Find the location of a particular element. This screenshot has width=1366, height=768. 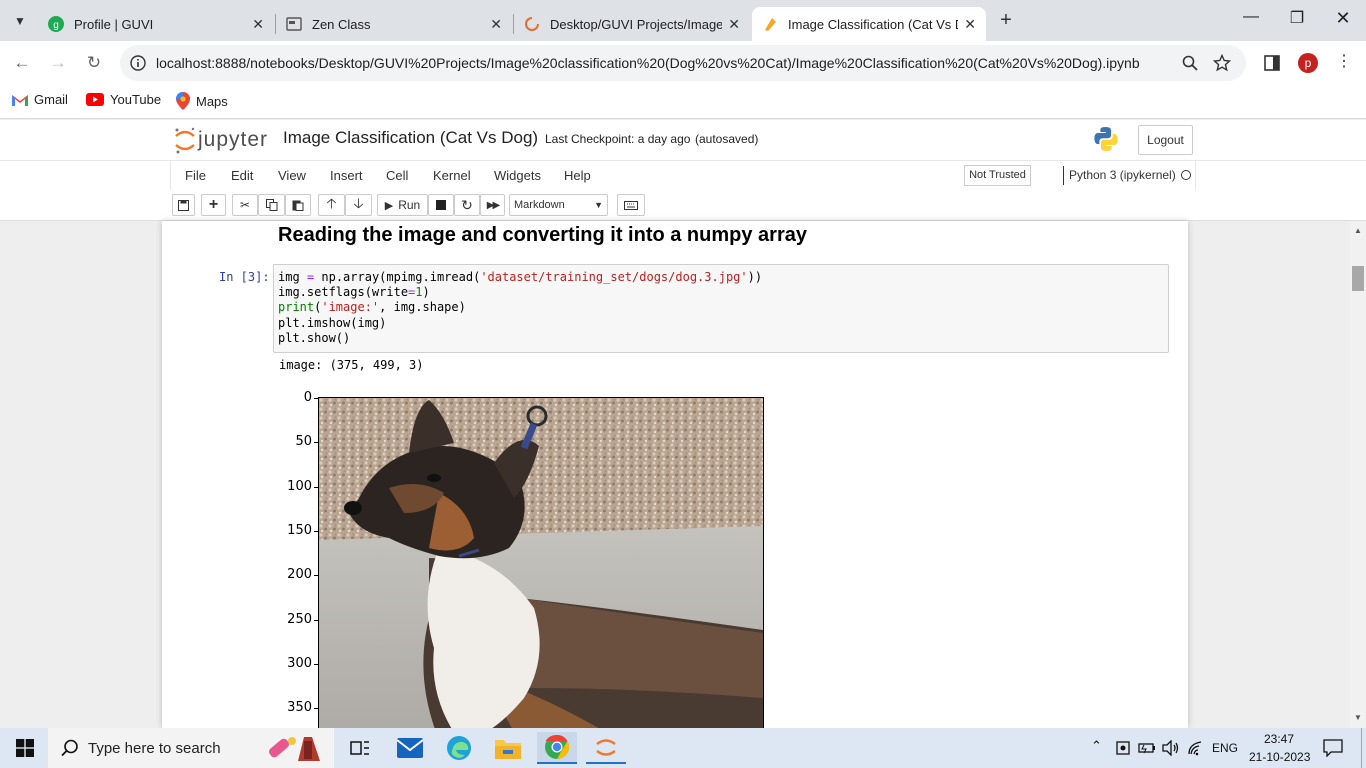

clock-time: 23:47 is located at coordinates (1279, 739).